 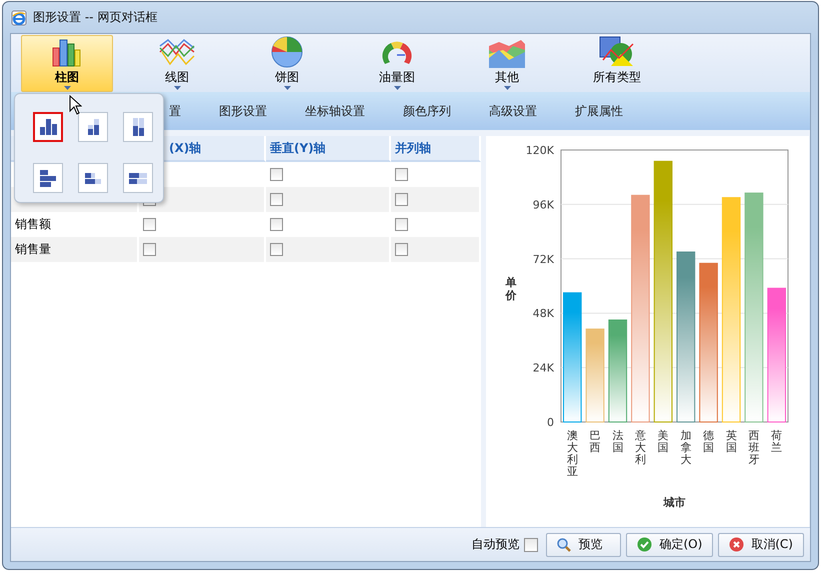 What do you see at coordinates (731, 441) in the screenshot?
I see `category-label: 英国` at bounding box center [731, 441].